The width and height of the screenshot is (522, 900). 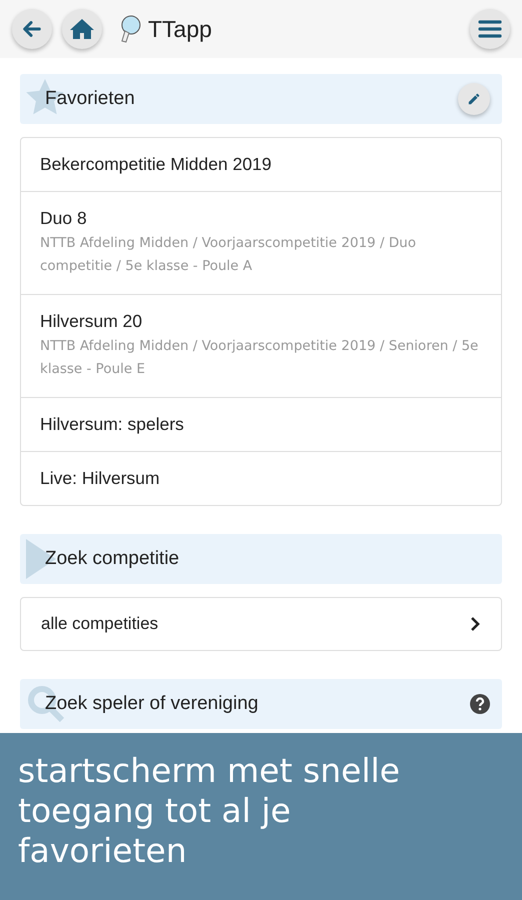 I want to click on menu-icon, so click(x=490, y=29).